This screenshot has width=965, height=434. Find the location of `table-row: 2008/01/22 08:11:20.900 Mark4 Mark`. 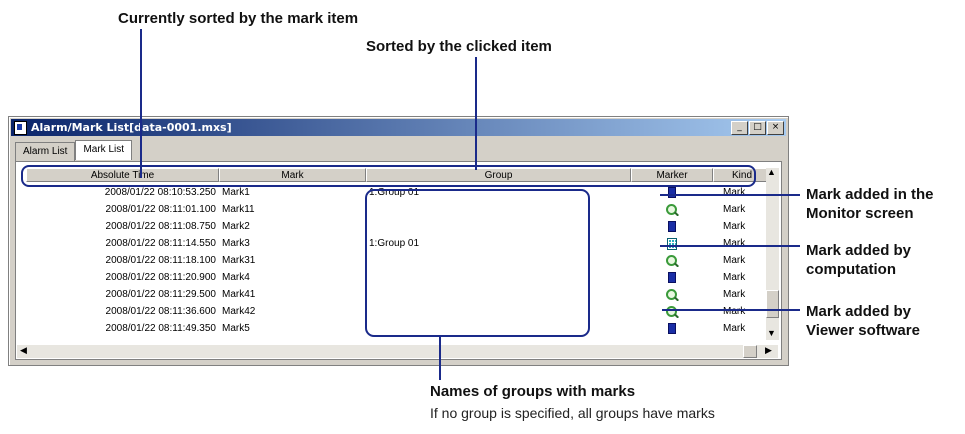

table-row: 2008/01/22 08:11:20.900 Mark4 Mark is located at coordinates (398, 277).